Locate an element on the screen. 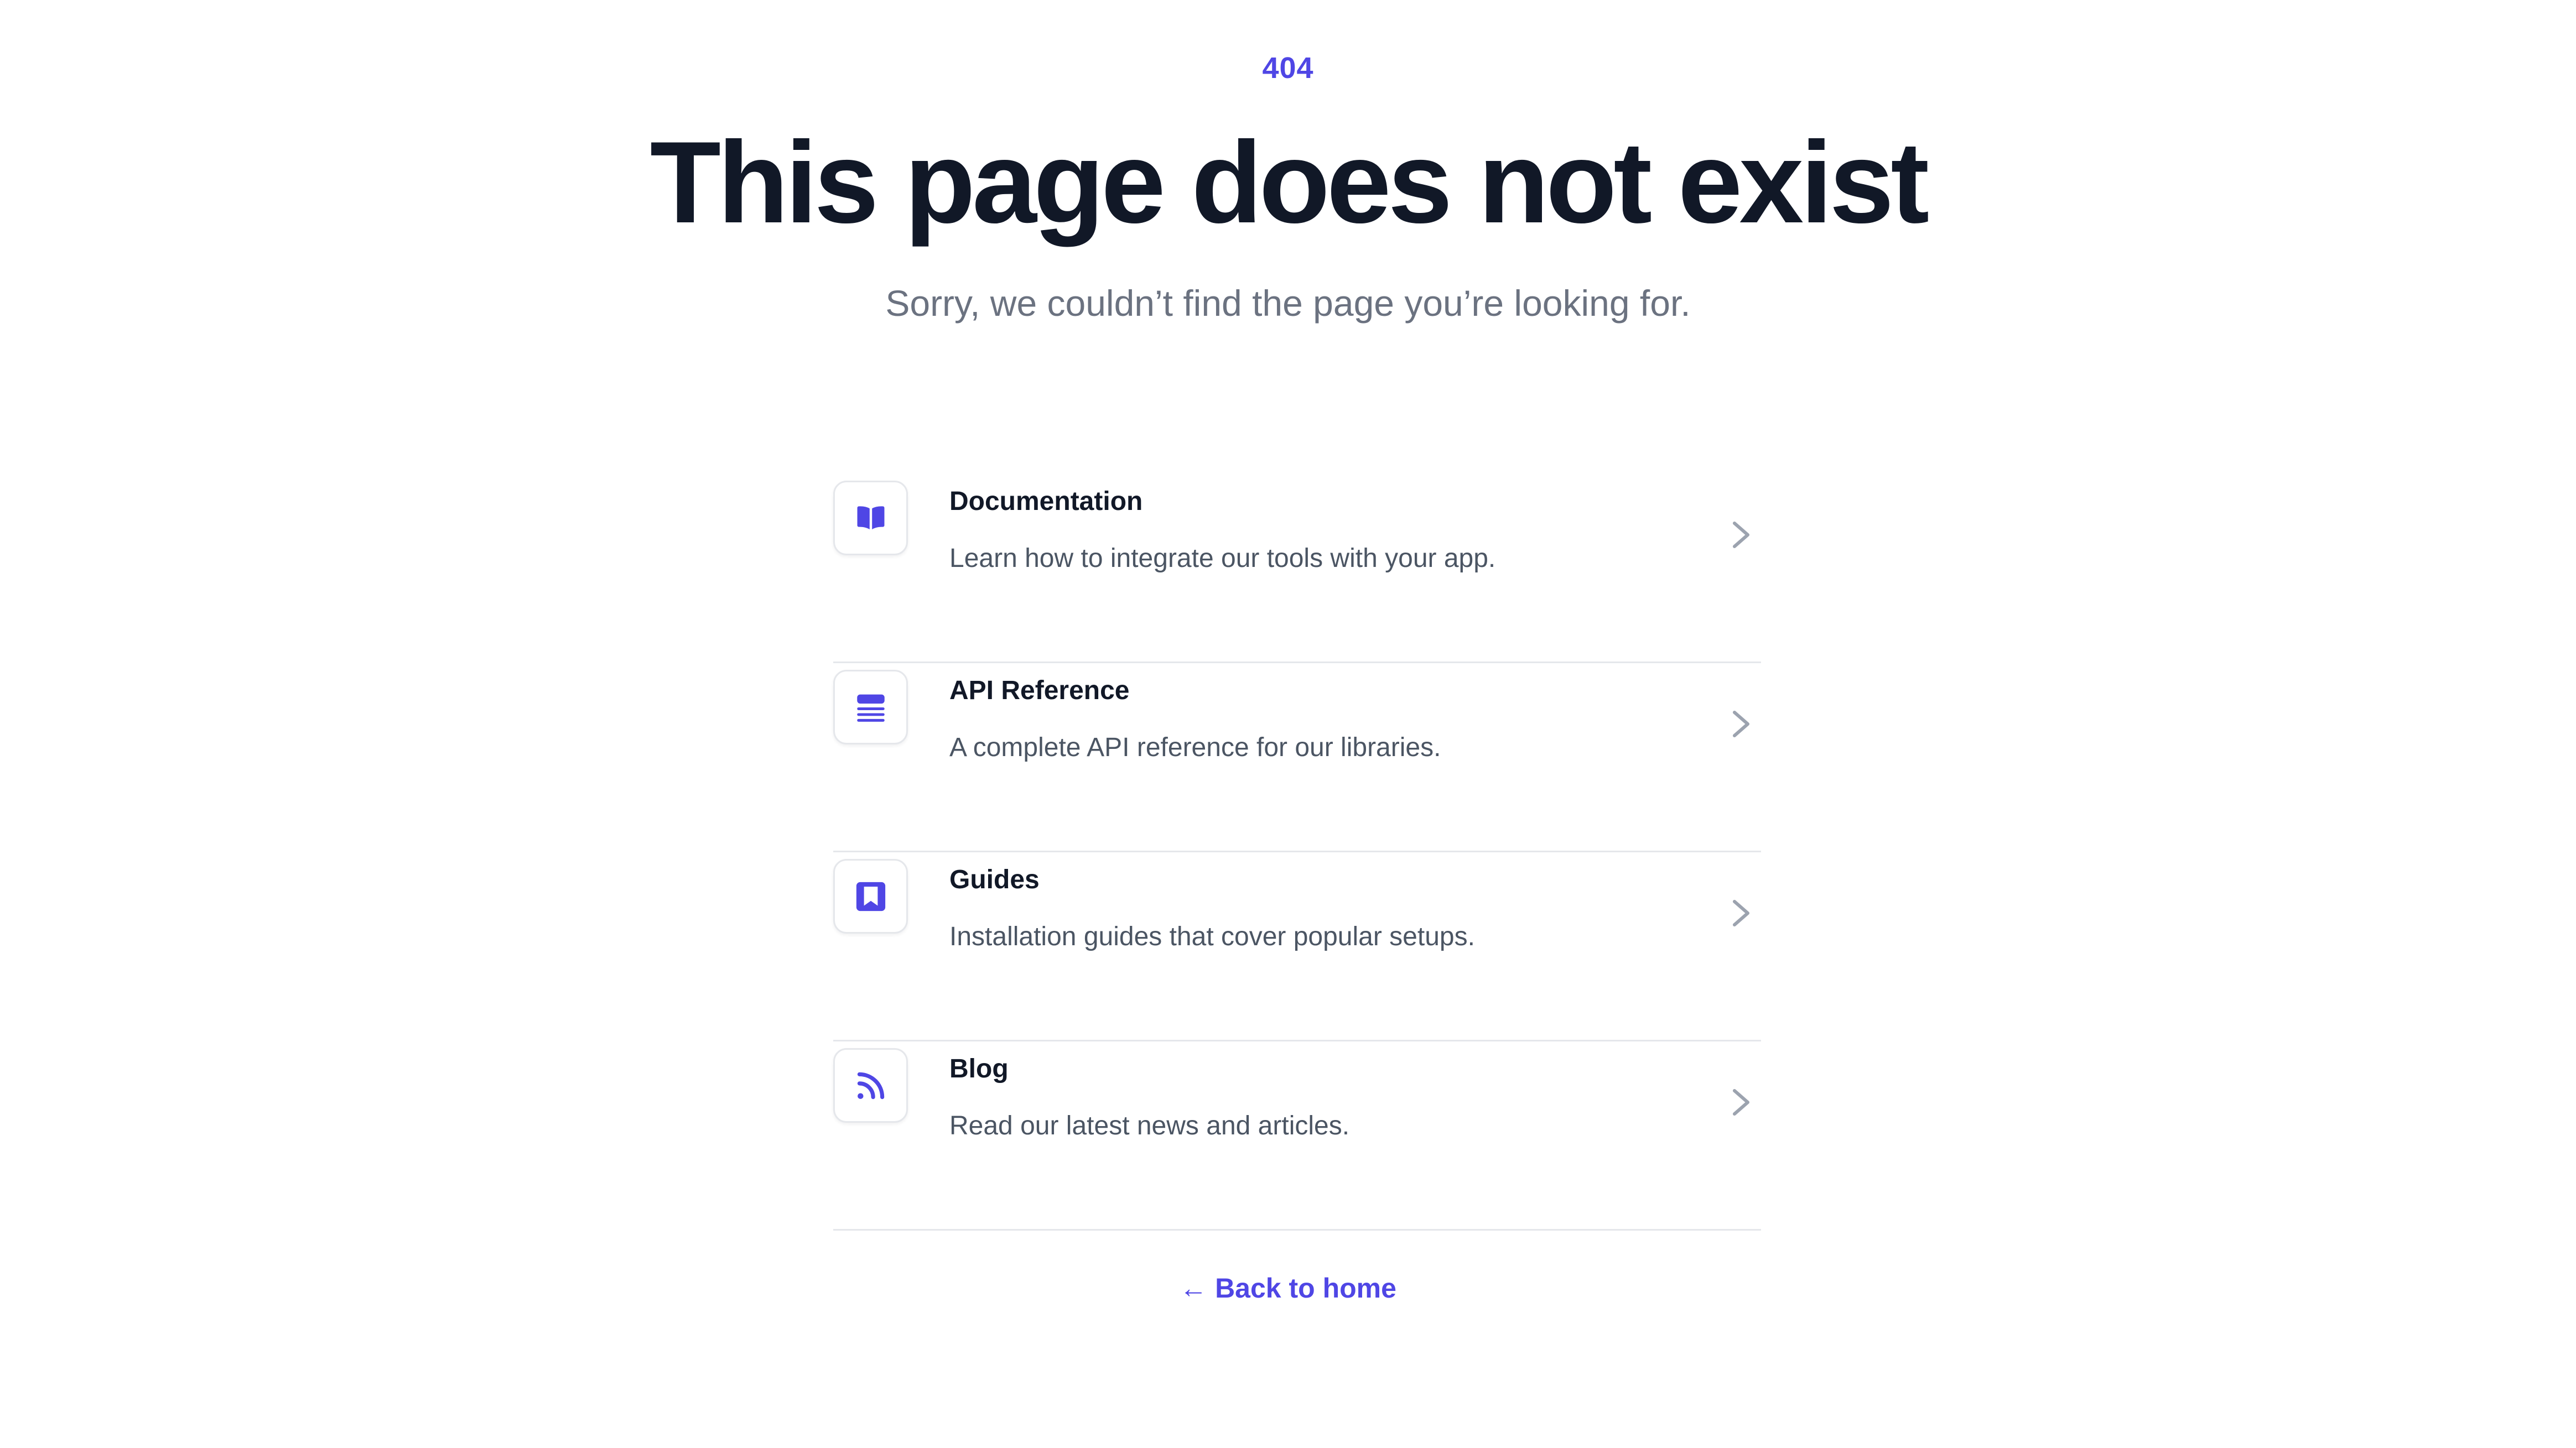 This screenshot has width=2576, height=1448. item-title: Documentation is located at coordinates (1046, 502).